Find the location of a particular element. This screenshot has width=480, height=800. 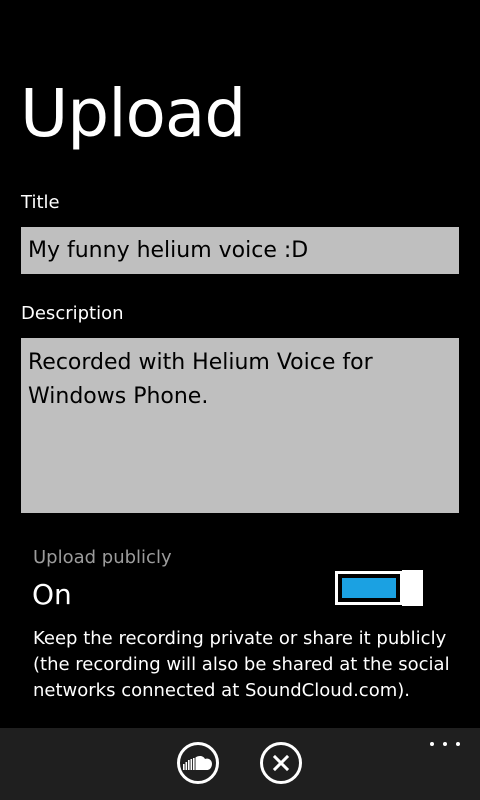

title-input is located at coordinates (240, 250).